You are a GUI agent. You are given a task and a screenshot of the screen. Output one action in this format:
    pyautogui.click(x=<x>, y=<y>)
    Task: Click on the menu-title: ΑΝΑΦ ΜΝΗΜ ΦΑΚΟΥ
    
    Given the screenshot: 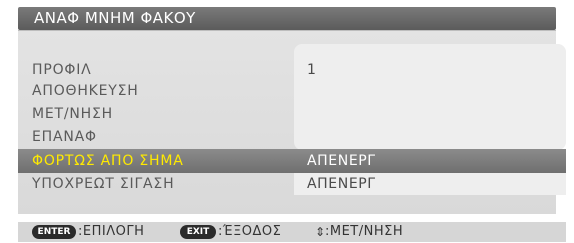 What is the action you would take?
    pyautogui.click(x=115, y=18)
    